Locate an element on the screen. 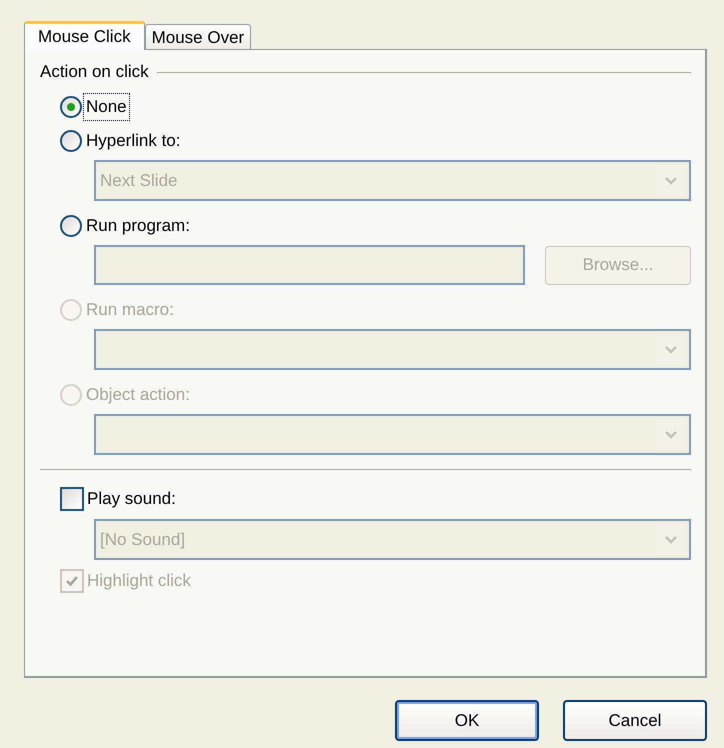 This screenshot has height=748, width=724. dialog-button: OK is located at coordinates (467, 720).